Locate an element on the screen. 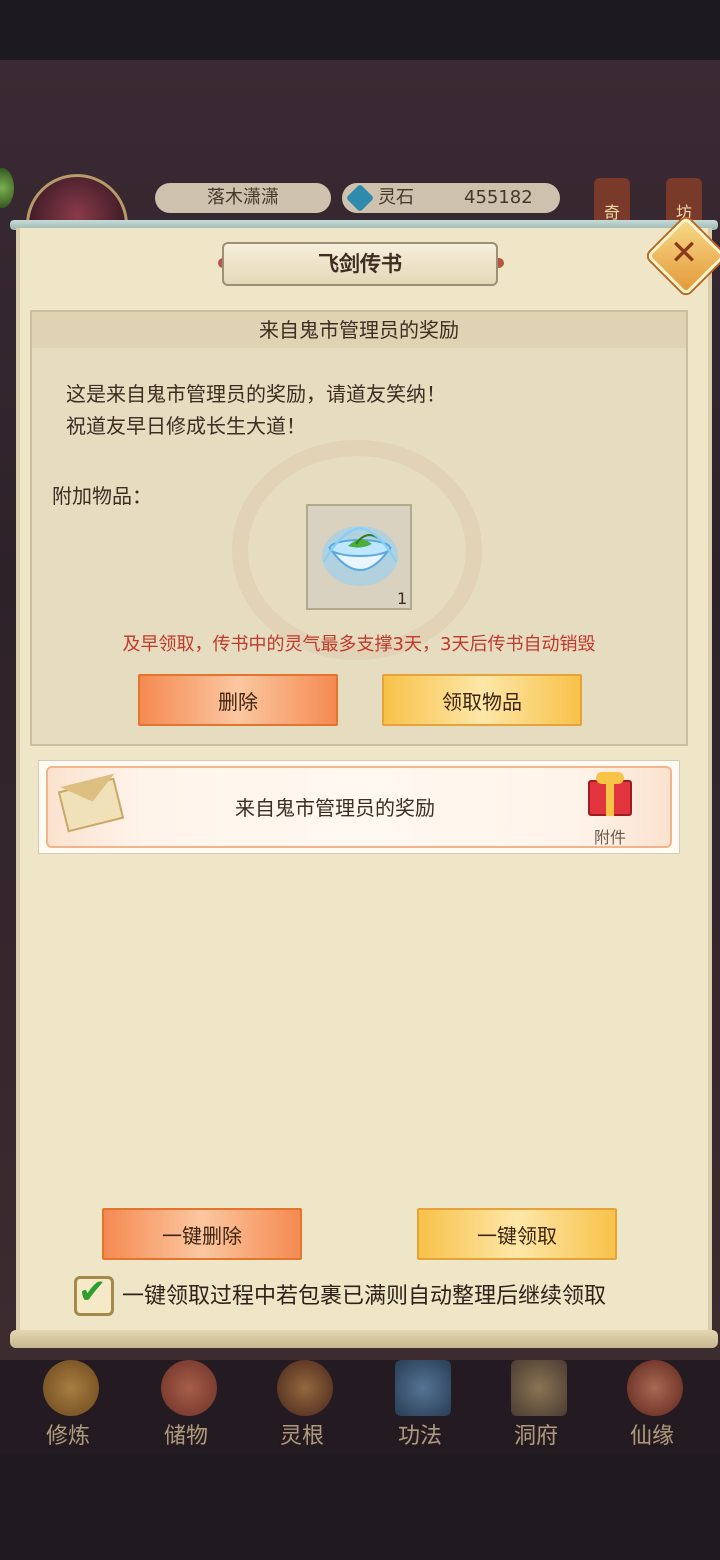 Image resolution: width=720 pixels, height=1560 pixels. gift-bow is located at coordinates (610, 778).